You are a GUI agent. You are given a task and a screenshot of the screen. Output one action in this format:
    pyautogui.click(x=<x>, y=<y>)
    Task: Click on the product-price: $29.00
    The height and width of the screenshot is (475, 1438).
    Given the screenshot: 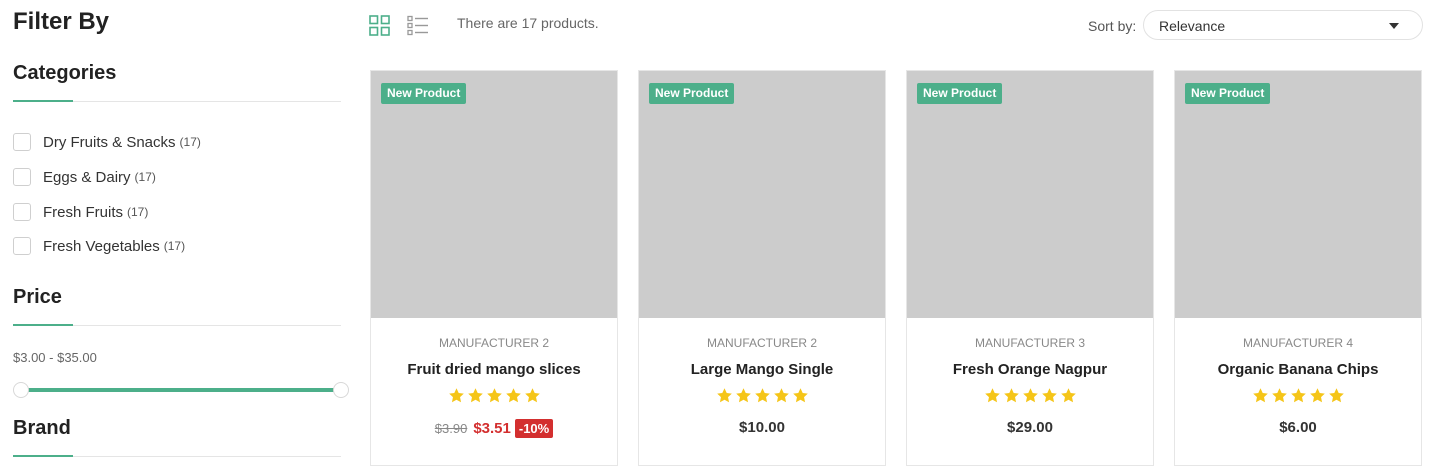 What is the action you would take?
    pyautogui.click(x=1030, y=427)
    